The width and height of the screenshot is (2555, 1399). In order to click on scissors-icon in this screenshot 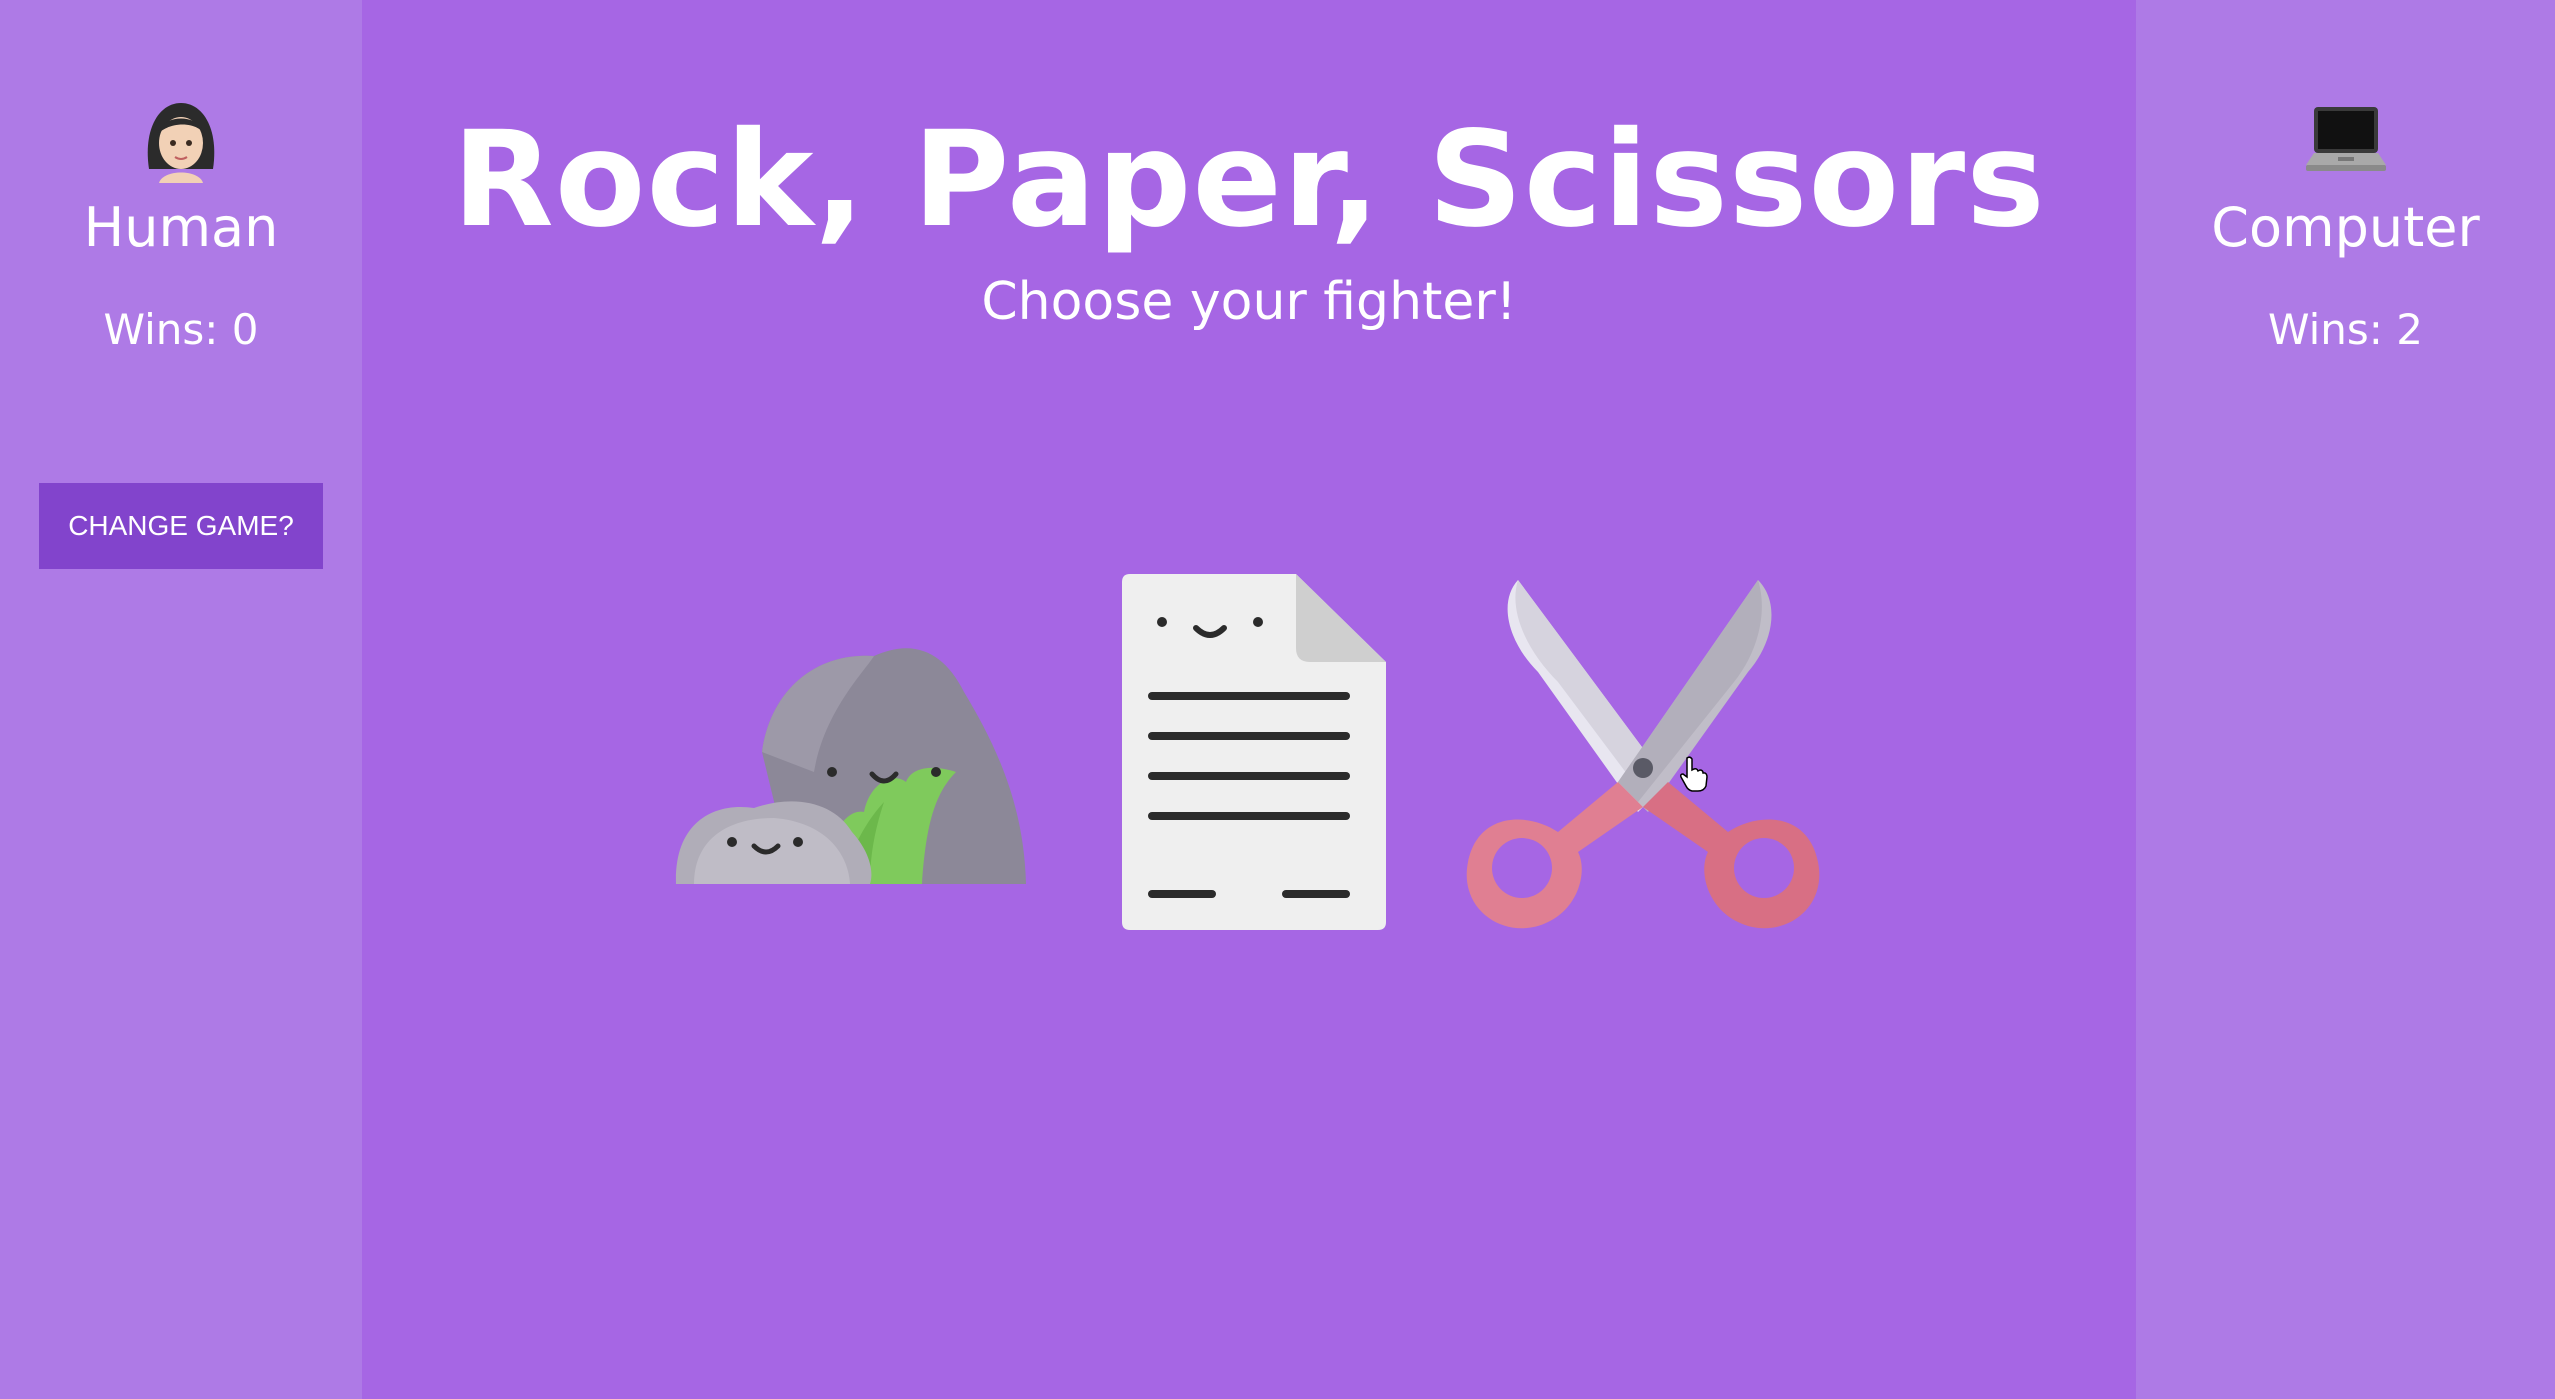, I will do `click(1643, 754)`.